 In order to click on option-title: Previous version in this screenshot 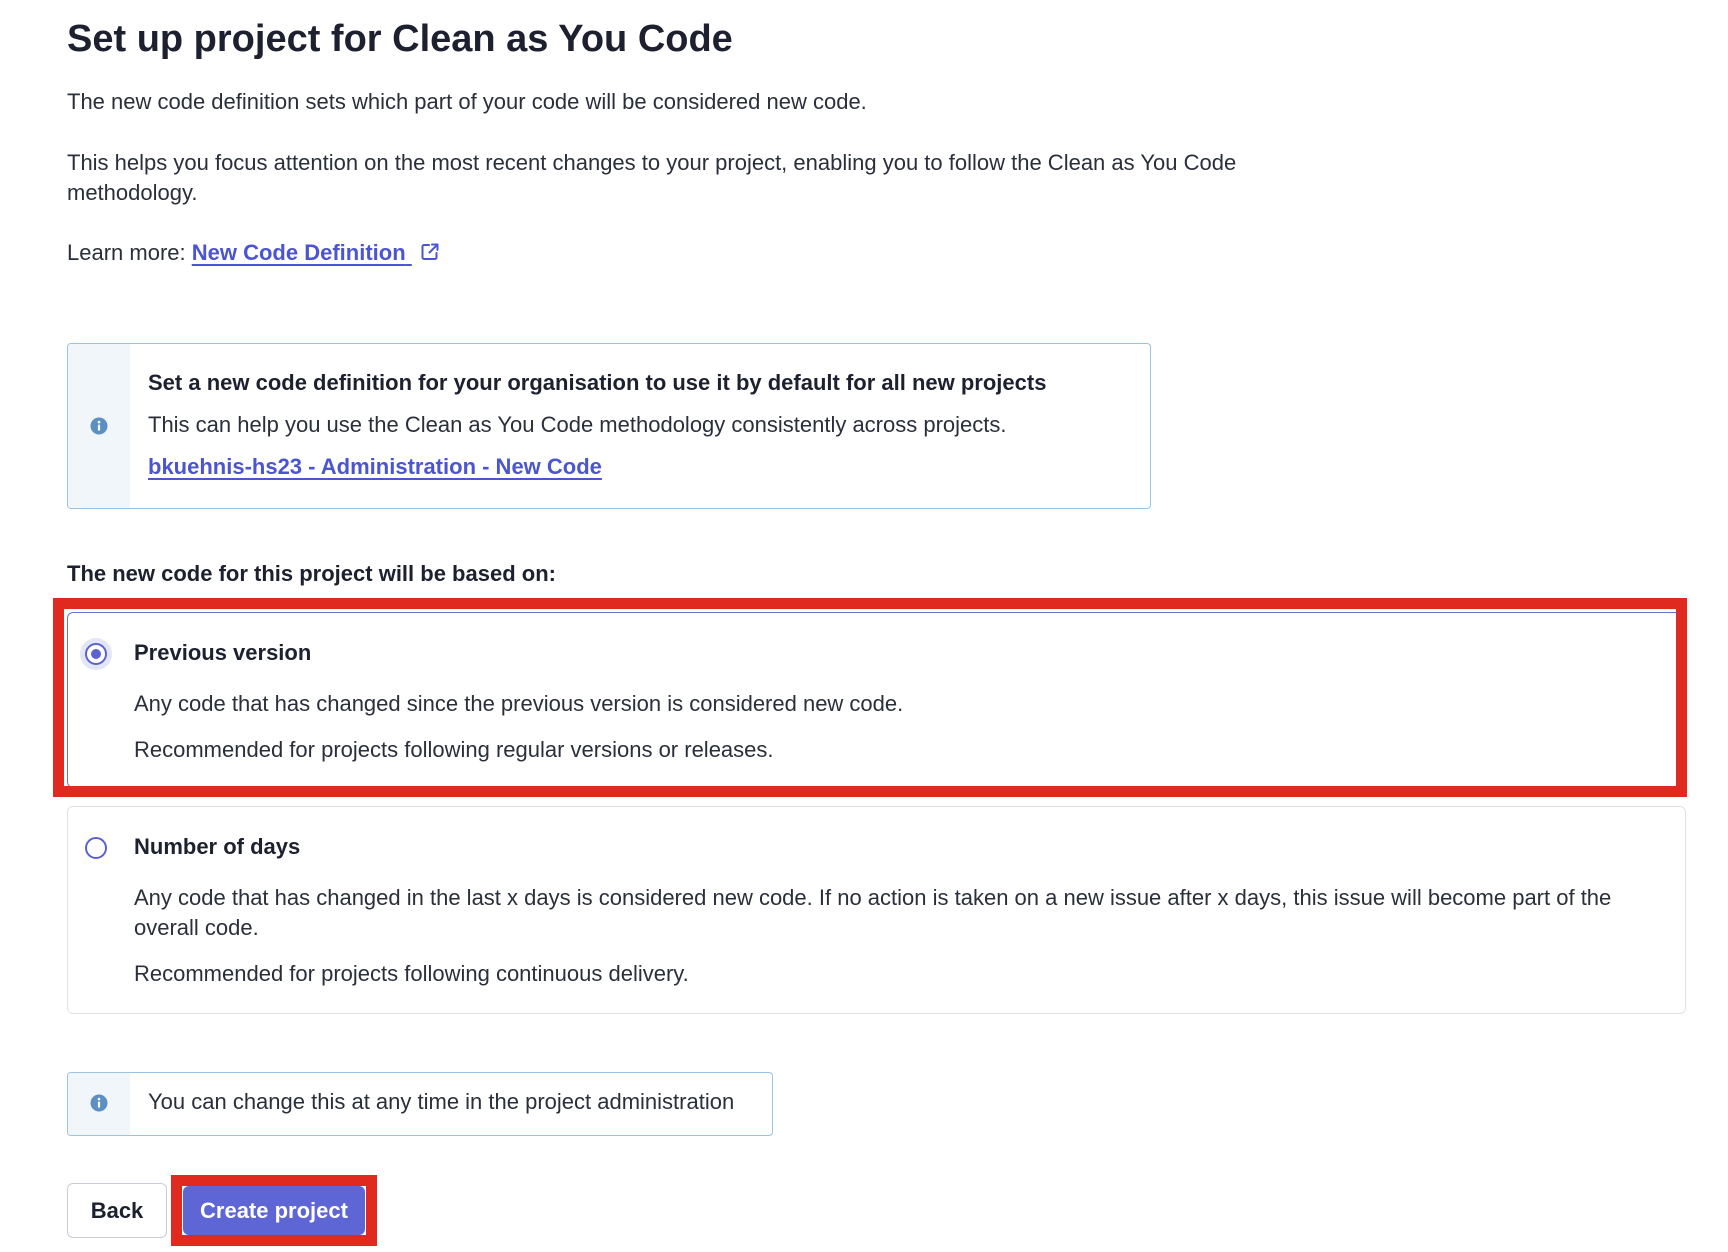, I will do `click(223, 652)`.